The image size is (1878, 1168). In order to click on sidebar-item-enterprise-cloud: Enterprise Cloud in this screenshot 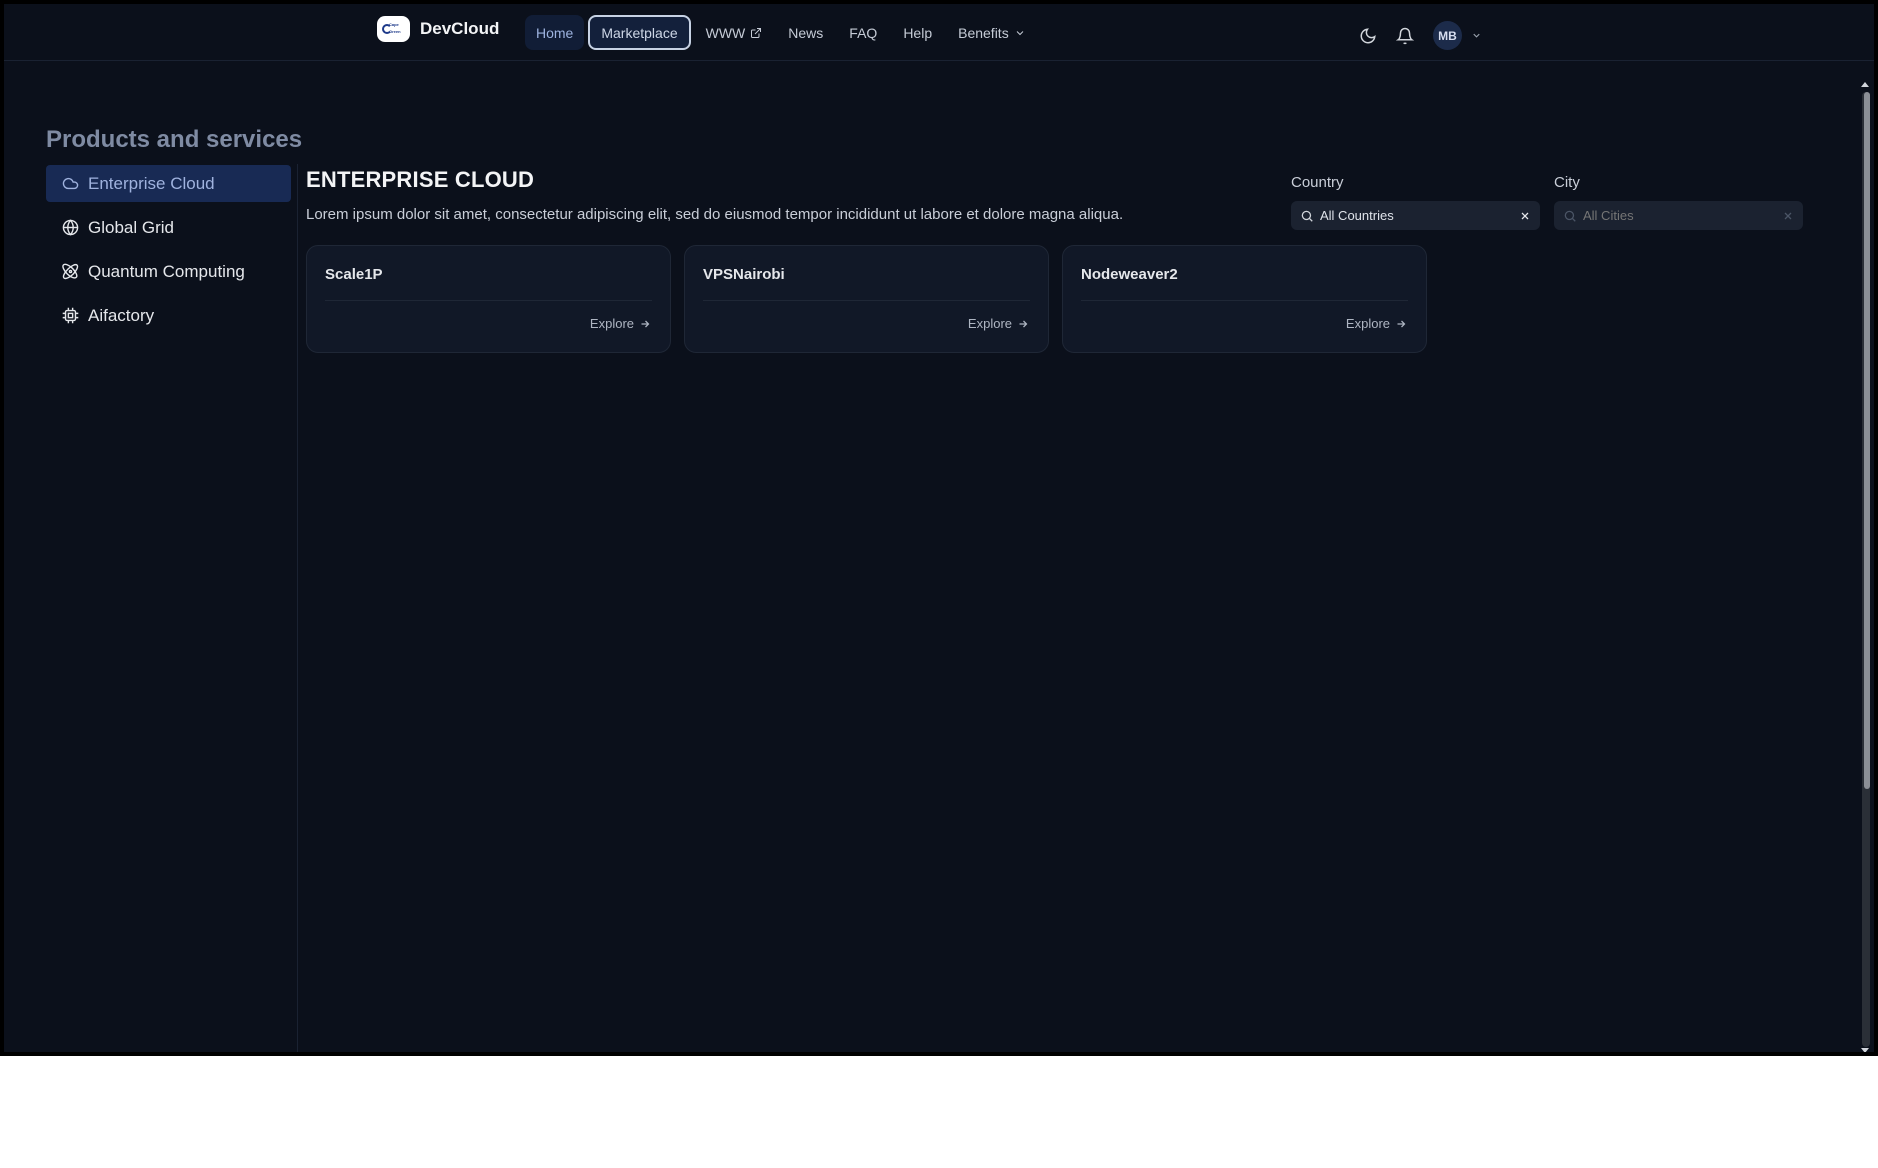, I will do `click(168, 183)`.